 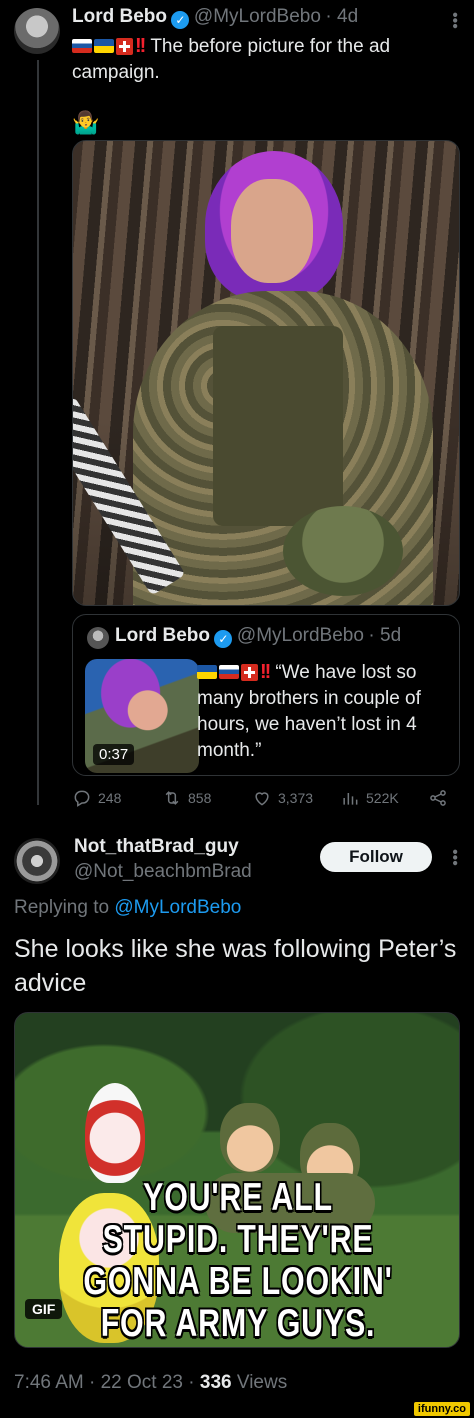 I want to click on views-chart-icon, so click(x=350, y=799).